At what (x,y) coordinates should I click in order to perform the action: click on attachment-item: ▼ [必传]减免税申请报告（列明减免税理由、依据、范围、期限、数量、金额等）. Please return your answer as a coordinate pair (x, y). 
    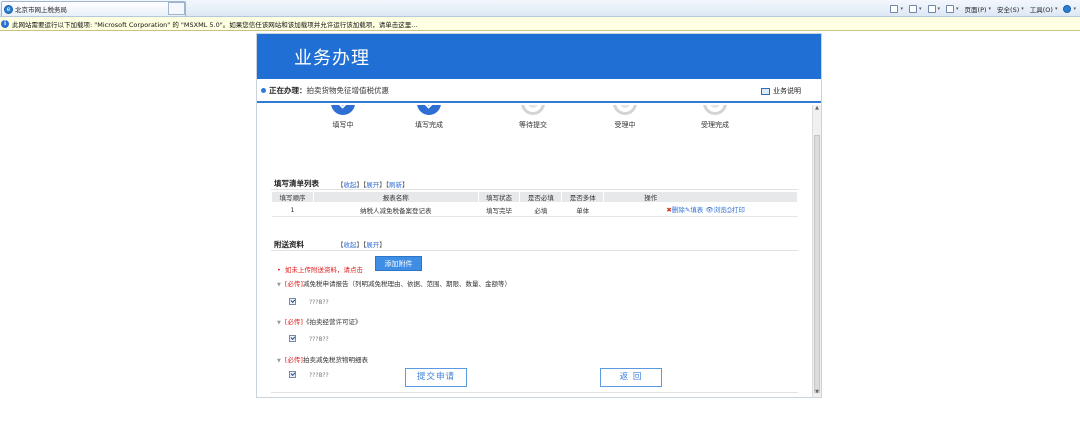
    Looking at the image, I should click on (394, 283).